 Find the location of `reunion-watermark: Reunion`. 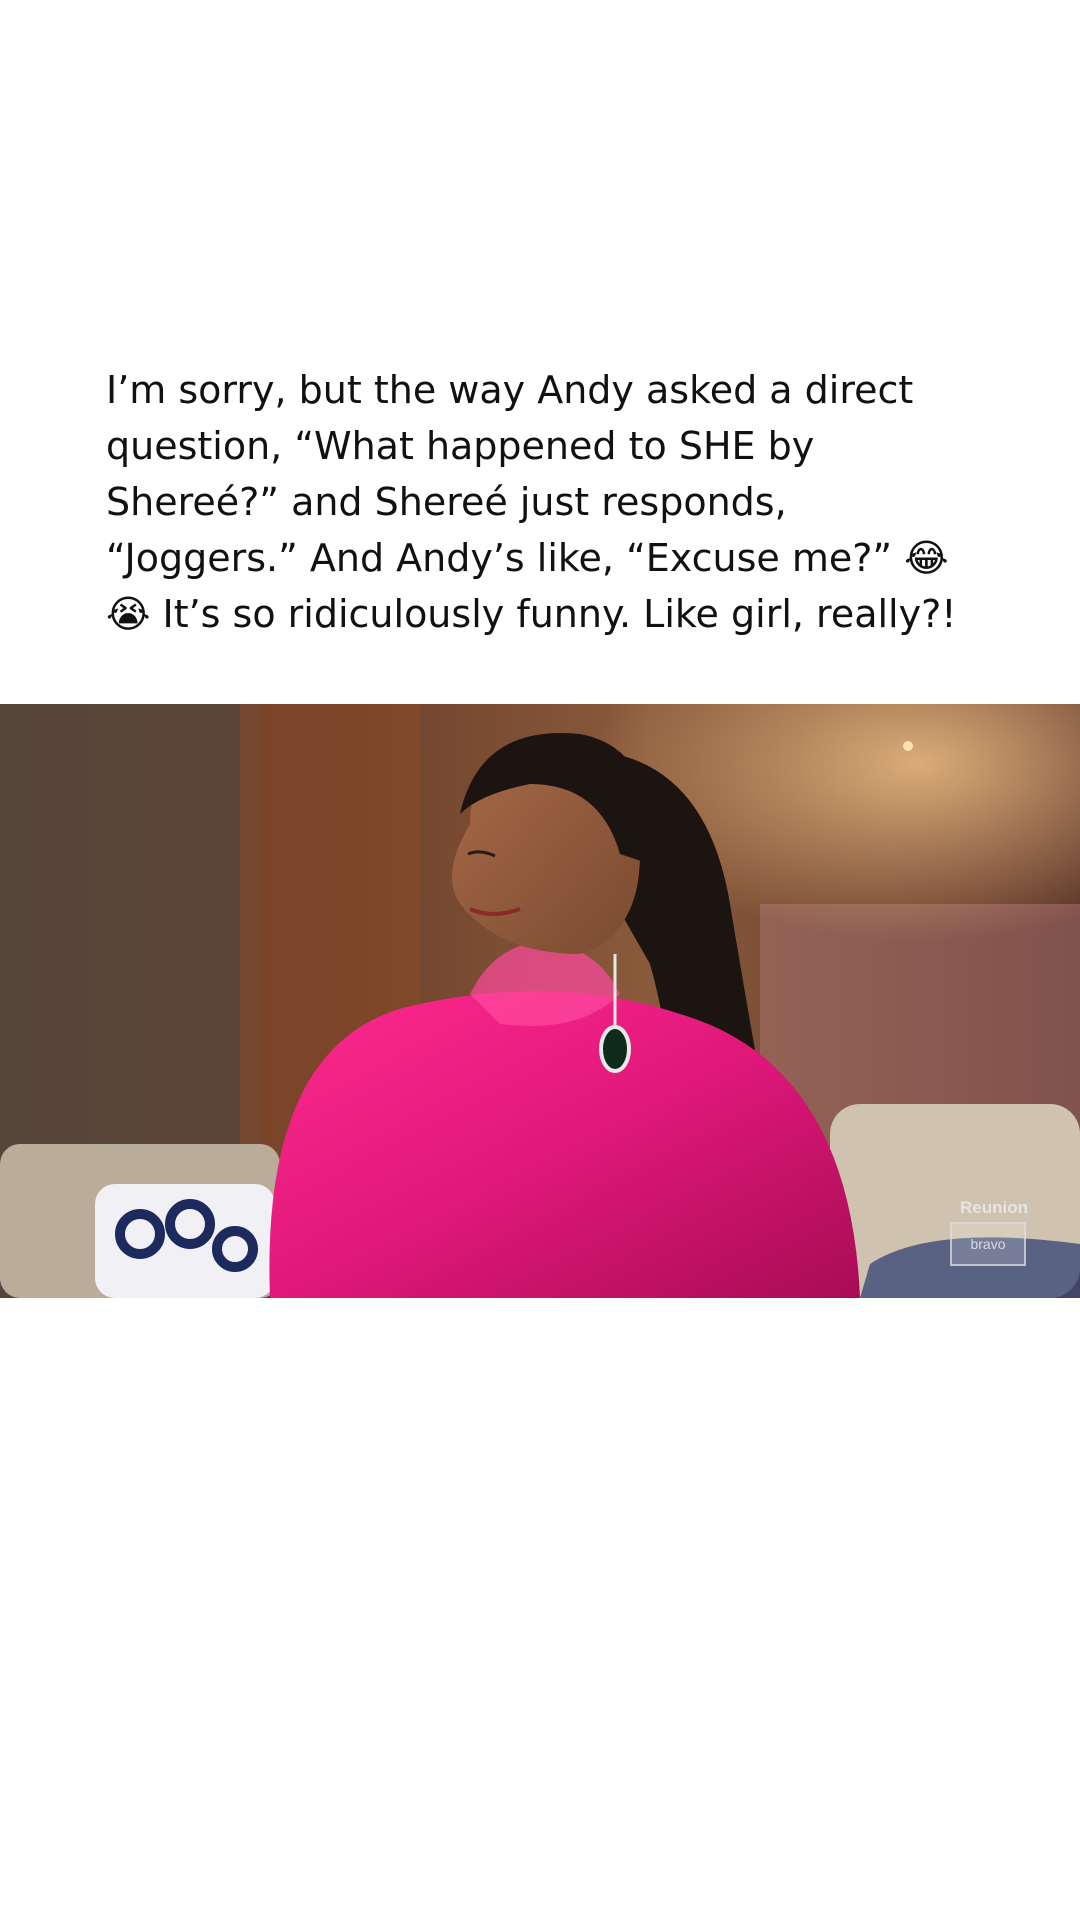

reunion-watermark: Reunion is located at coordinates (994, 1207).